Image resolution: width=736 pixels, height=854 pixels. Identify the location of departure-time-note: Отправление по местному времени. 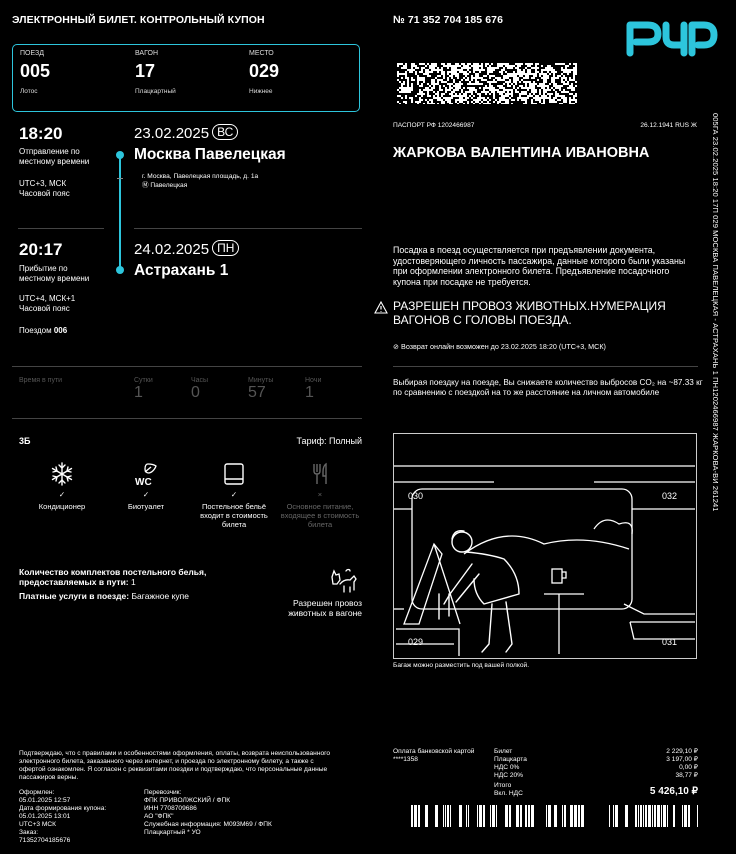
(54, 156).